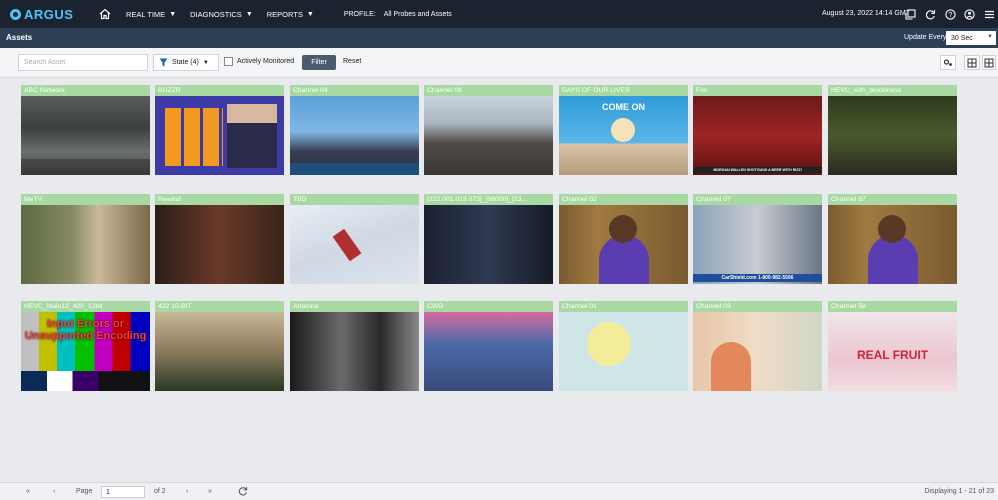  Describe the element at coordinates (85, 306) in the screenshot. I see `asset-name: HEVC_Main12_420_12bit` at that location.